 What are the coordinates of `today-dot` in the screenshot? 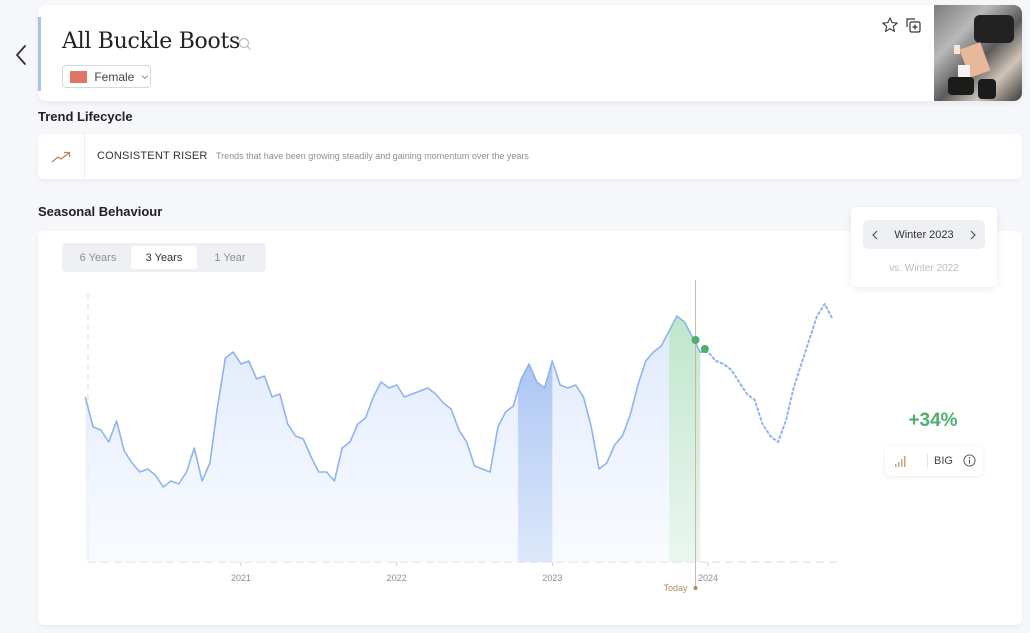 It's located at (695, 588).